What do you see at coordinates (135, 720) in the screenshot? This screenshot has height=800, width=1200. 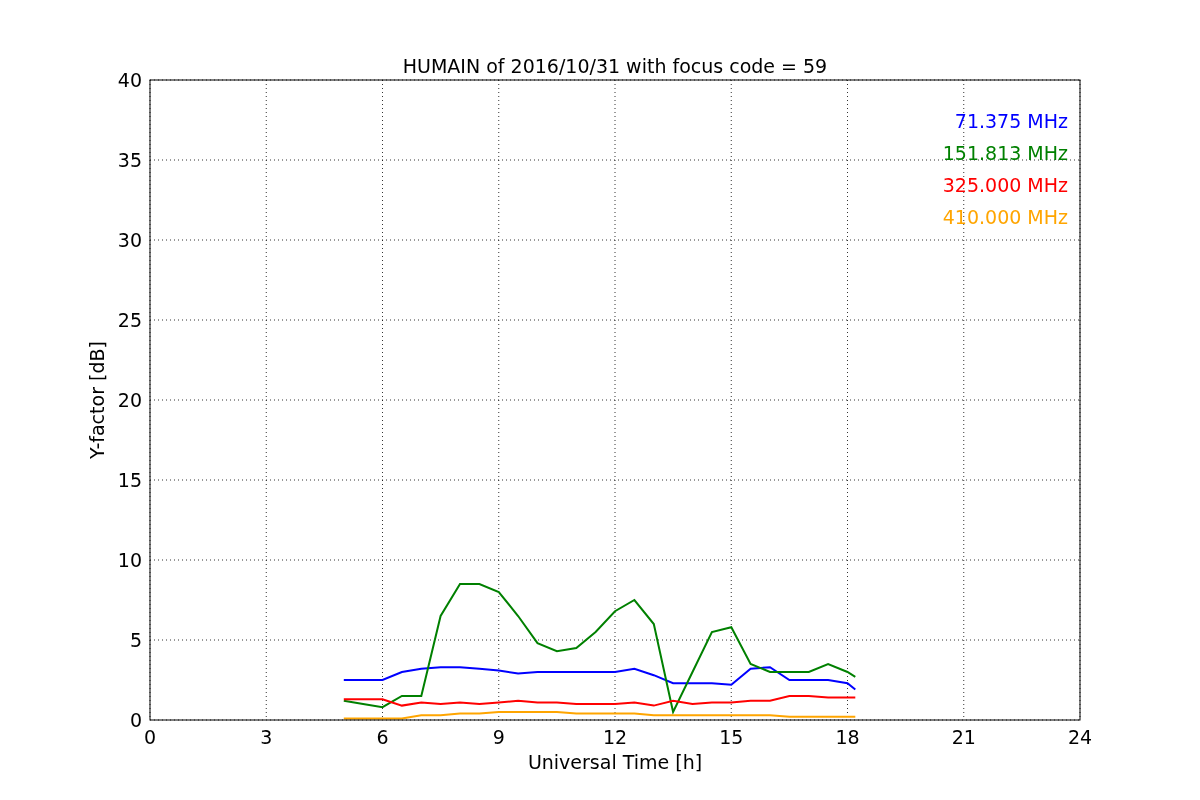 I see `y-tick-label: 0` at bounding box center [135, 720].